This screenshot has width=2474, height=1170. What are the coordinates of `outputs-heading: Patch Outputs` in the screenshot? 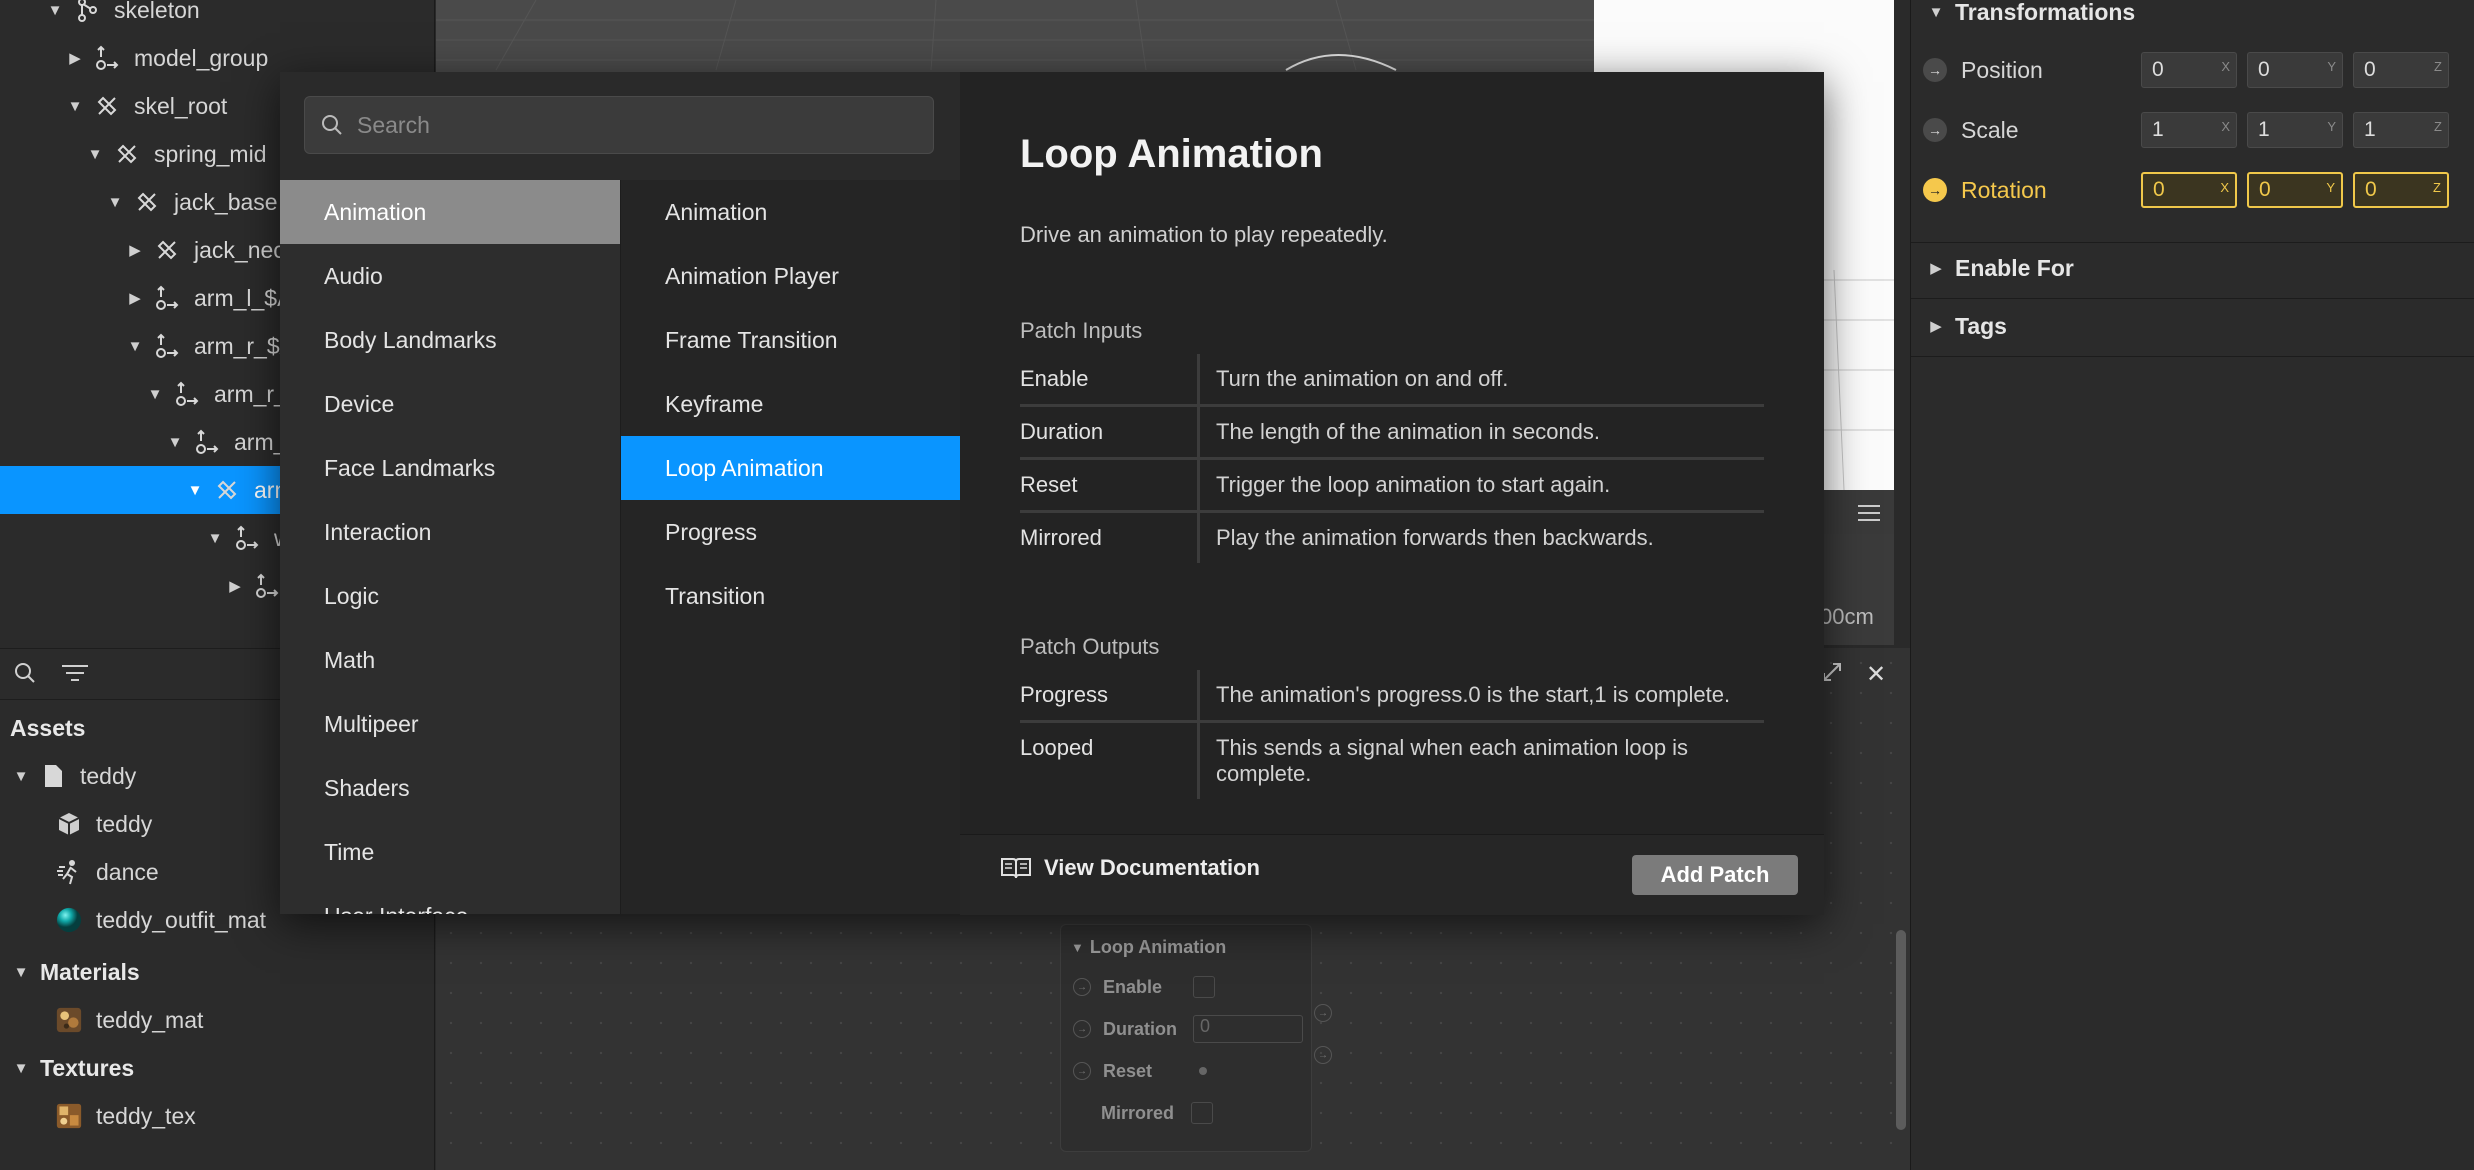 It's located at (1090, 646).